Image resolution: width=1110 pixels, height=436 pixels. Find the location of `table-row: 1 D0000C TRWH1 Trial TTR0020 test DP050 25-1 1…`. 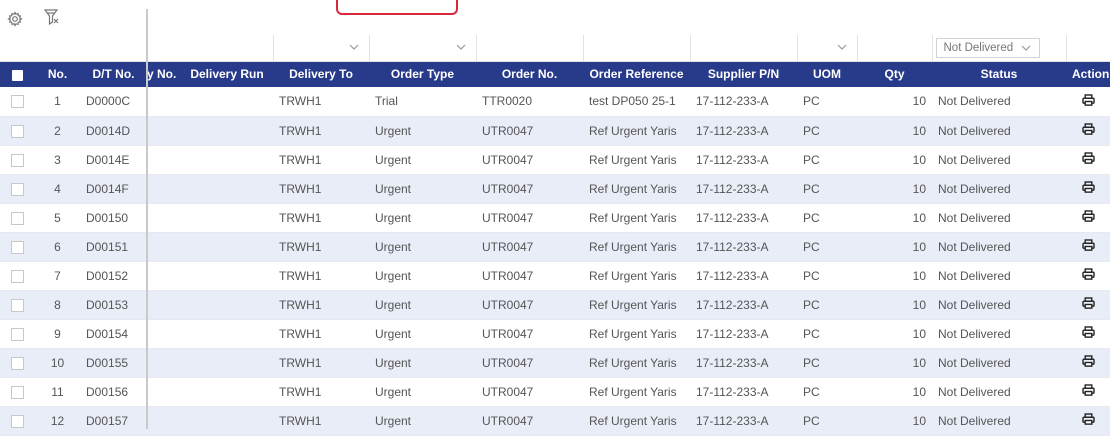

table-row: 1 D0000C TRWH1 Trial TTR0020 test DP050 25-1 1… is located at coordinates (555, 102).